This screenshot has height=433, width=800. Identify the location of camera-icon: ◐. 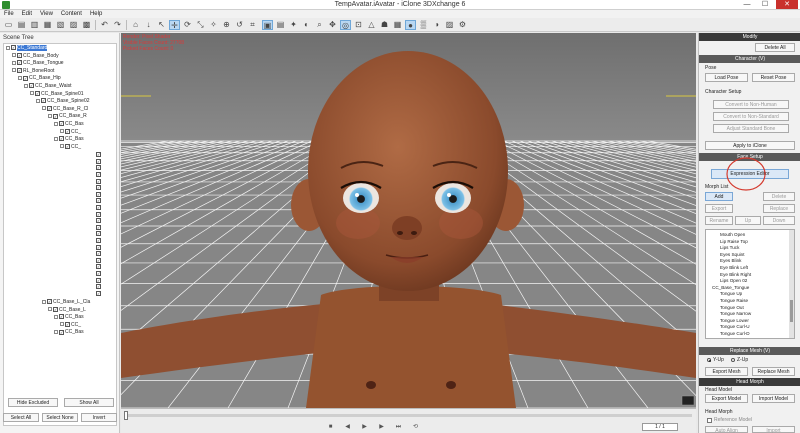
(306, 25).